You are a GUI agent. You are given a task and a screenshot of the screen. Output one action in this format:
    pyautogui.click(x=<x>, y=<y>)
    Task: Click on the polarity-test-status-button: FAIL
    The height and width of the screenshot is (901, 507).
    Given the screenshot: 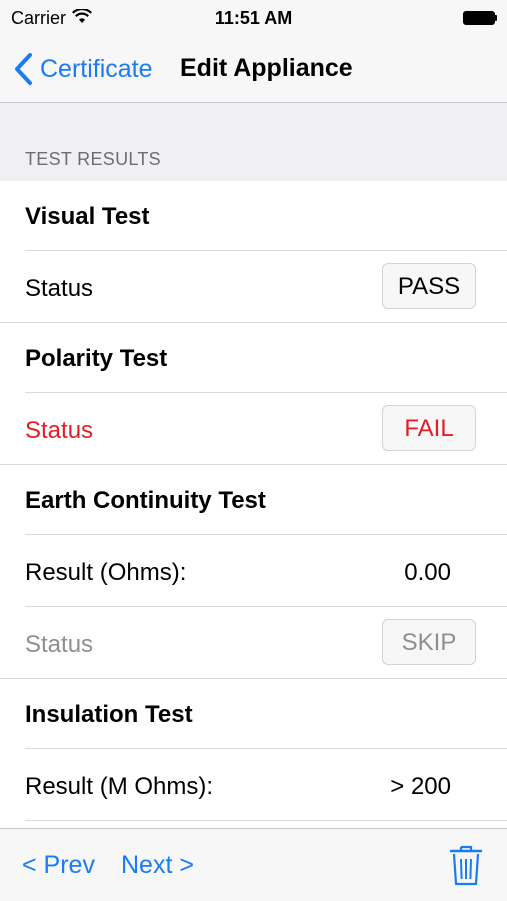 What is the action you would take?
    pyautogui.click(x=429, y=428)
    